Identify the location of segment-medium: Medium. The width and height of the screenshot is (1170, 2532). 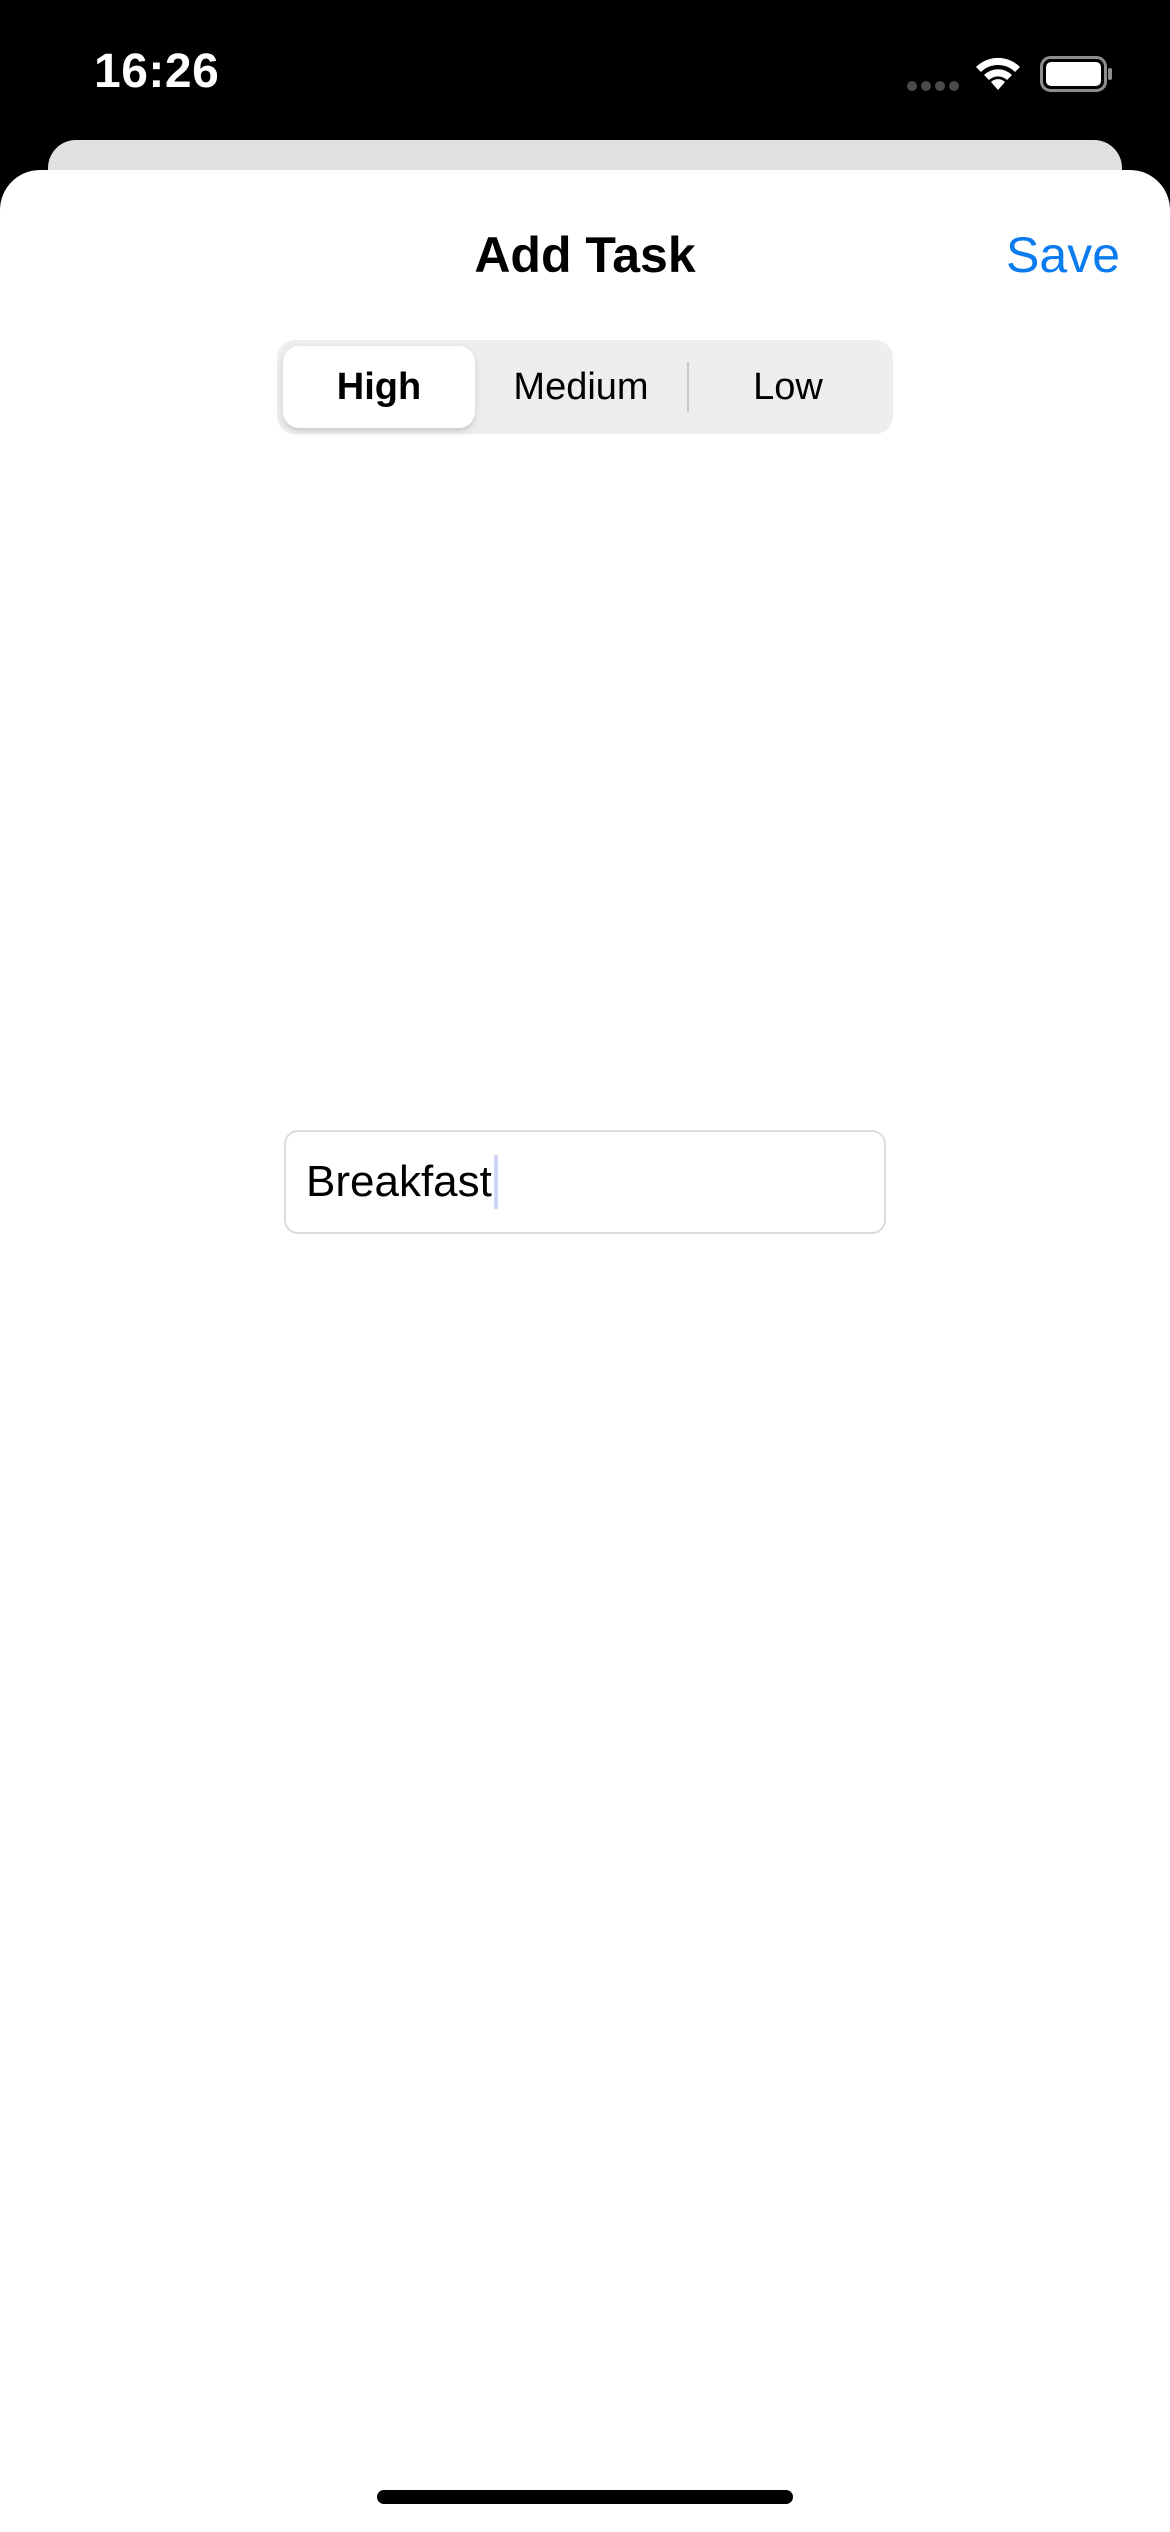
(581, 387).